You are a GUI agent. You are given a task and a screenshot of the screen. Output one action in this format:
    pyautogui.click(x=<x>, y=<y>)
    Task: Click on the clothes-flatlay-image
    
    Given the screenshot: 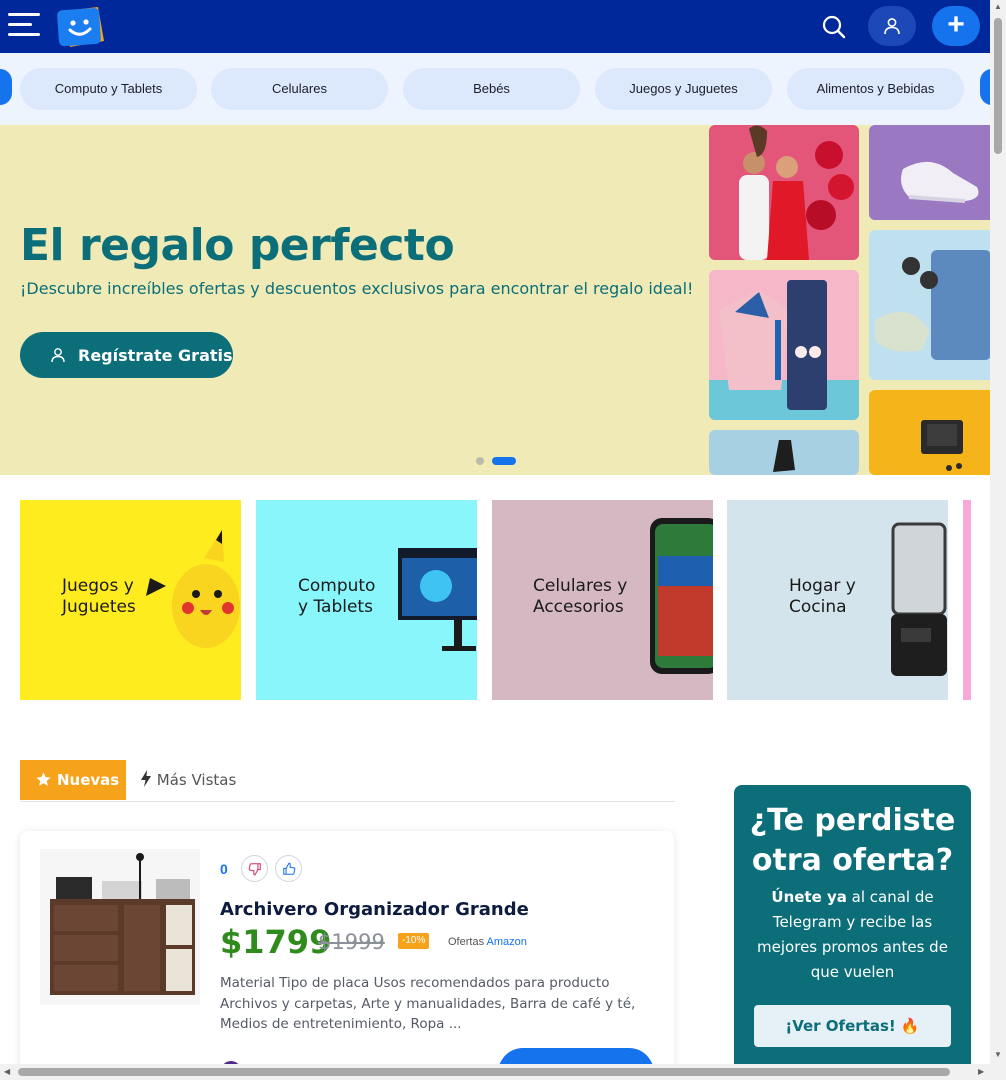 What is the action you would take?
    pyautogui.click(x=784, y=345)
    